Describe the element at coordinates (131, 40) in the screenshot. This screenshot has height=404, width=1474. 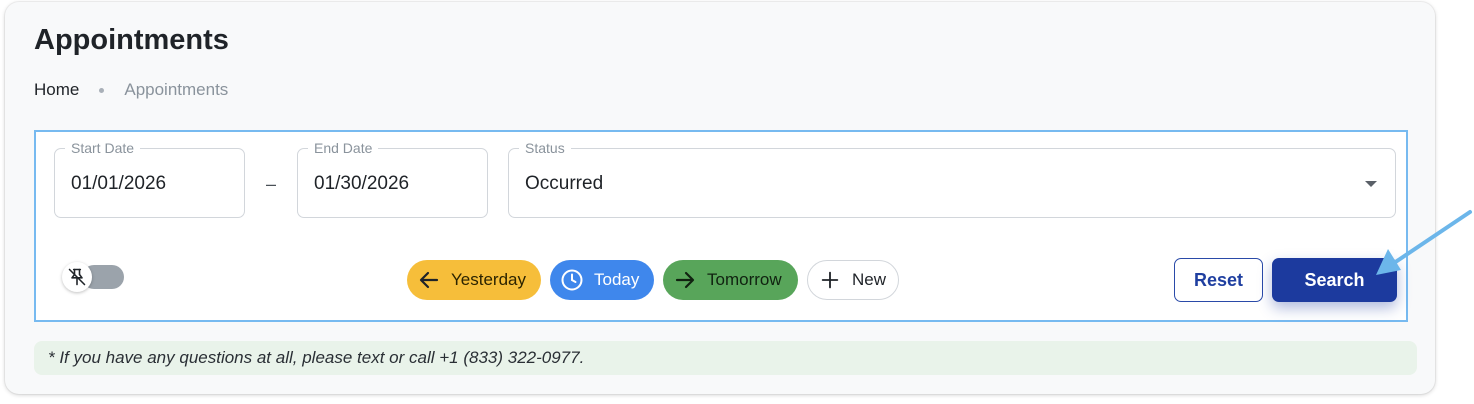
I see `page-title: Appointments` at that location.